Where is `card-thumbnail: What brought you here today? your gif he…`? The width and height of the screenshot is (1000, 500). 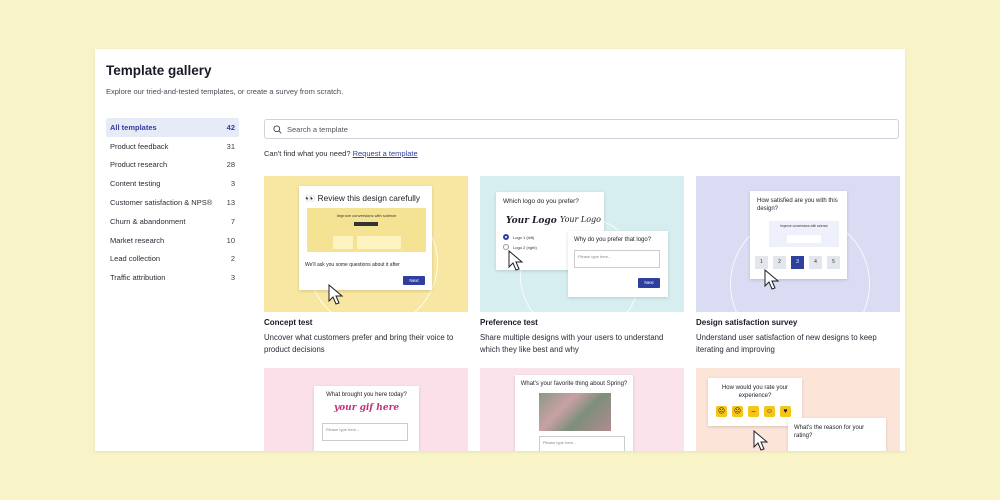 card-thumbnail: What brought you here today? your gif he… is located at coordinates (366, 409).